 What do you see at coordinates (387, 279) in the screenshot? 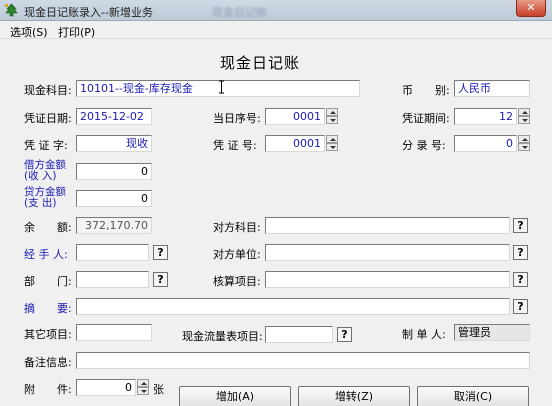
I see `accounting-item-field` at bounding box center [387, 279].